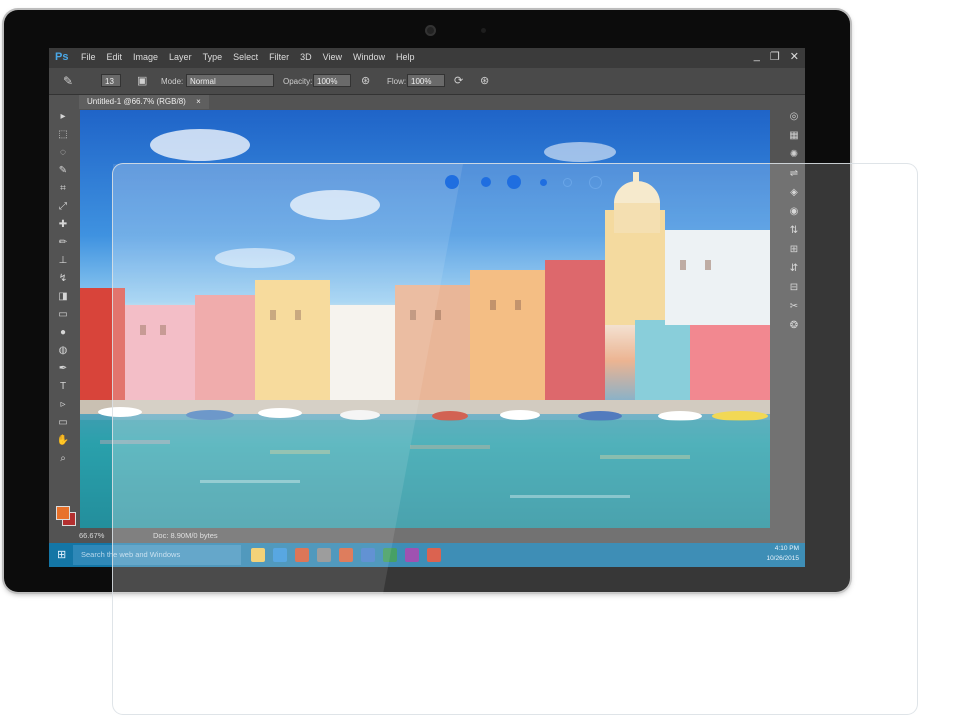  Describe the element at coordinates (63, 369) in the screenshot. I see `pen-icon: ✒` at that location.